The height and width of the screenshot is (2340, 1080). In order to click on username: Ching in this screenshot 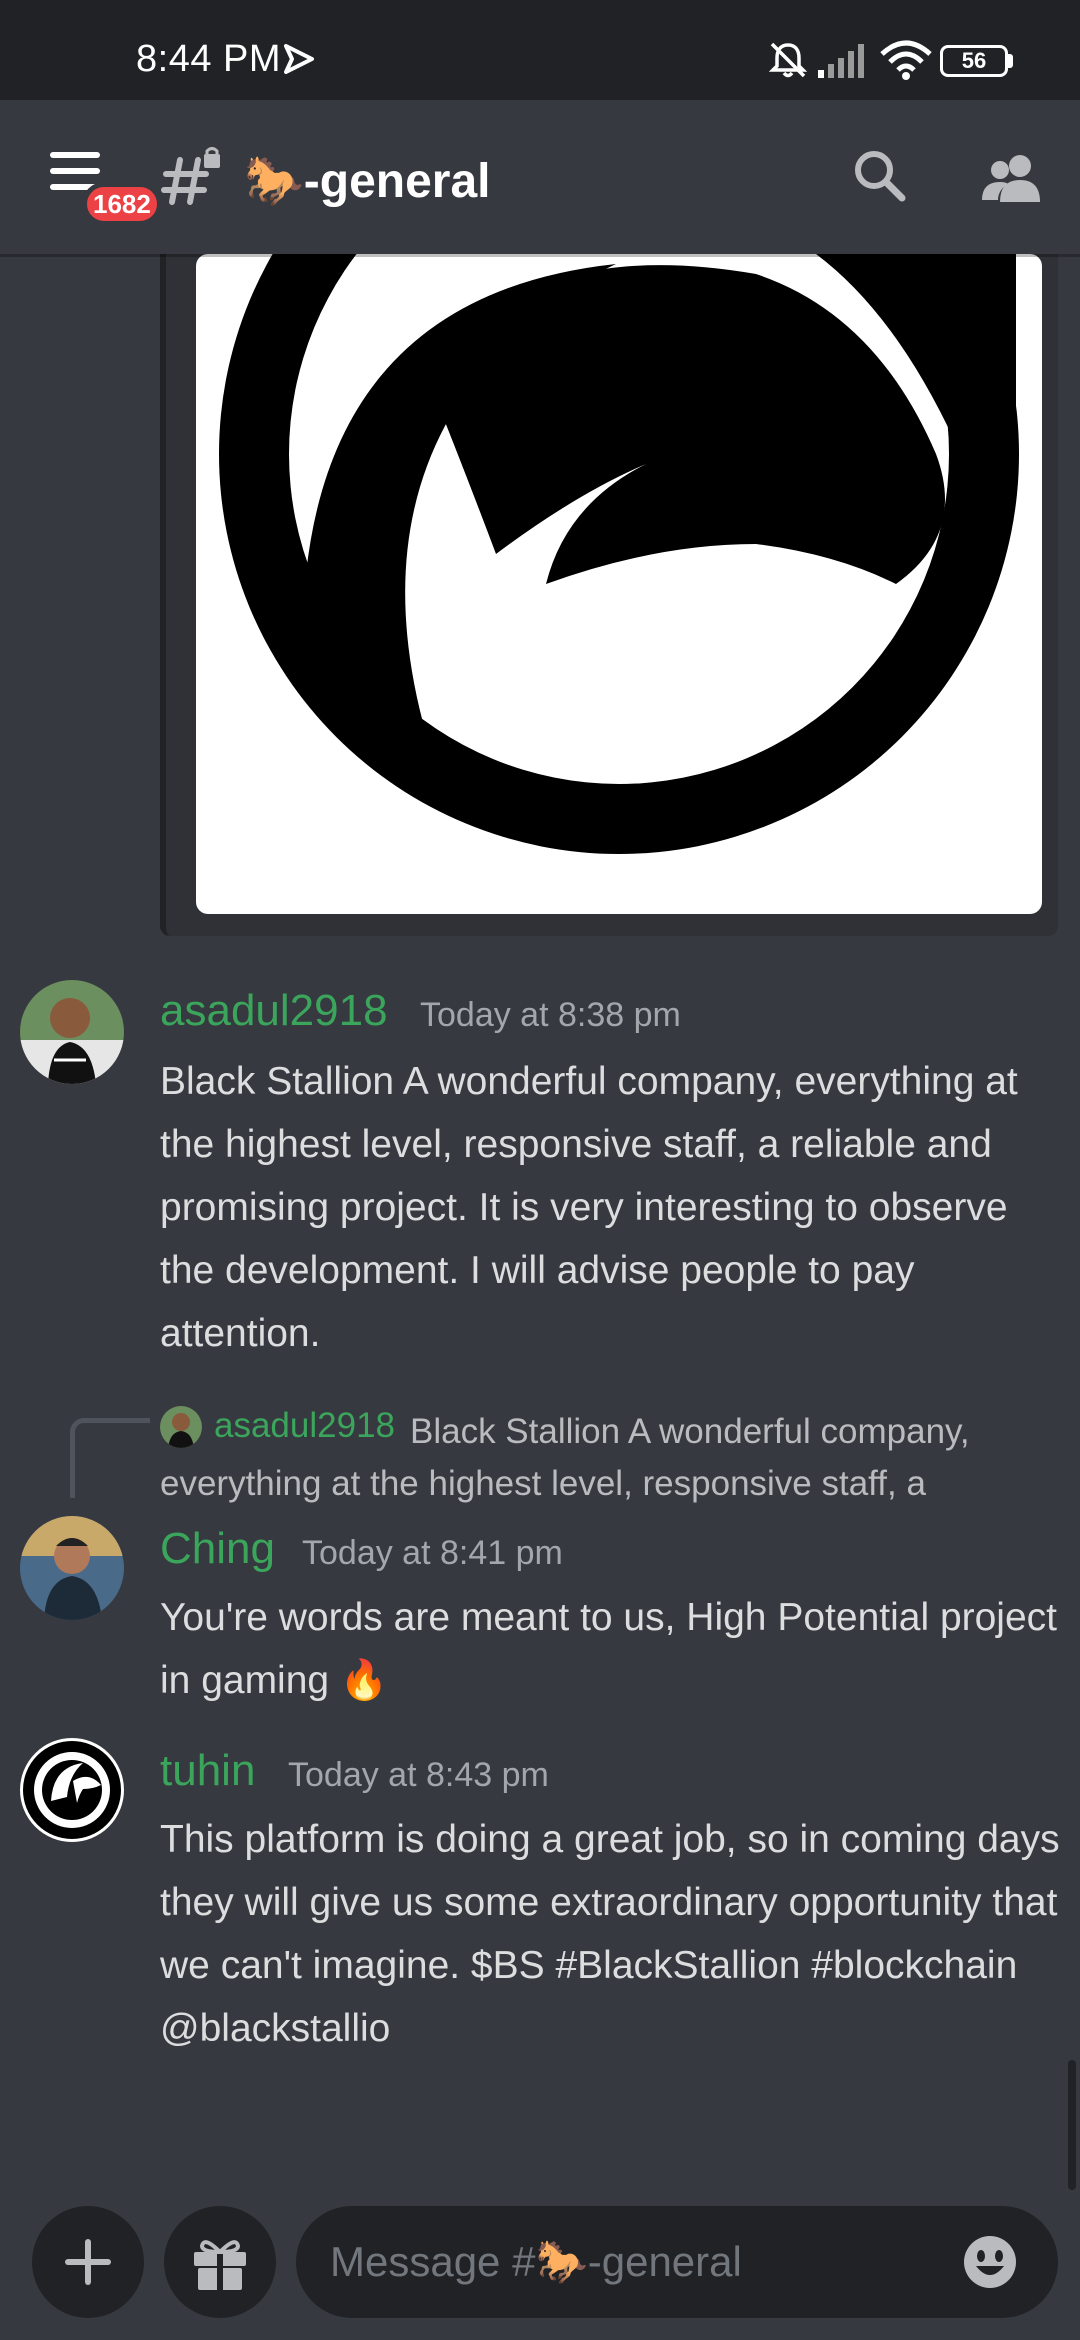, I will do `click(217, 1549)`.